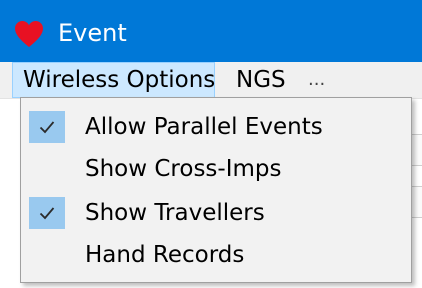 Image resolution: width=422 pixels, height=288 pixels. What do you see at coordinates (29, 34) in the screenshot?
I see `heart-icon` at bounding box center [29, 34].